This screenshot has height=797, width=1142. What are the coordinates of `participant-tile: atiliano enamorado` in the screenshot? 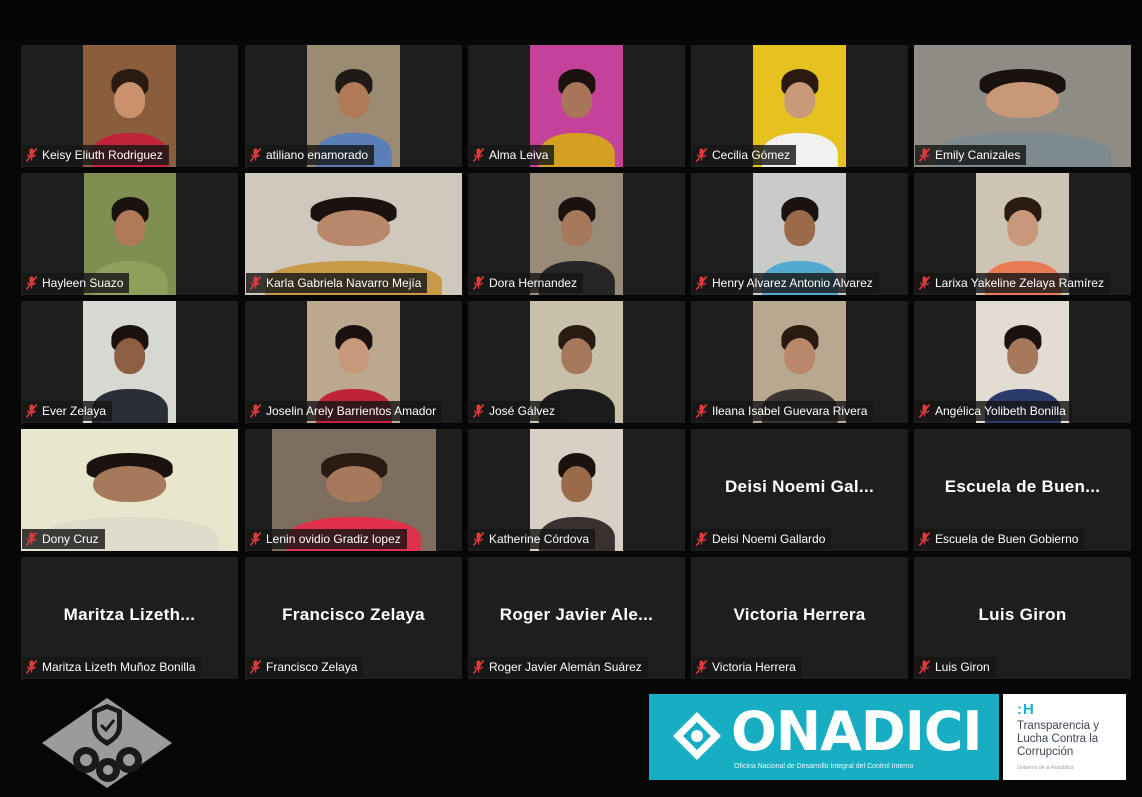 It's located at (353, 106).